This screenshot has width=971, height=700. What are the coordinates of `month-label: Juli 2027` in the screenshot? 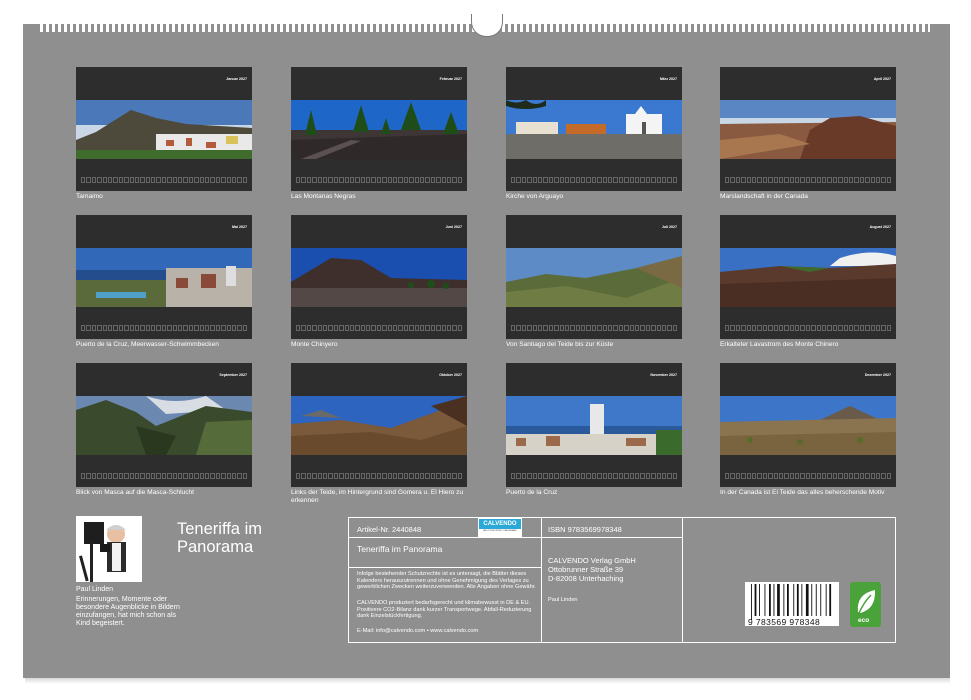 It's located at (669, 227).